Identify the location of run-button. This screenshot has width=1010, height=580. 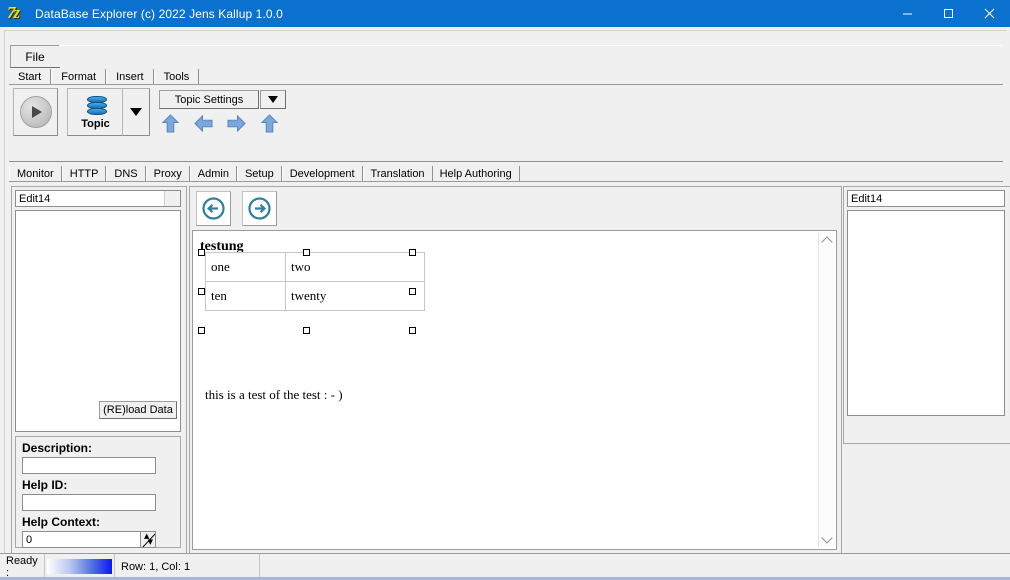
(35, 112).